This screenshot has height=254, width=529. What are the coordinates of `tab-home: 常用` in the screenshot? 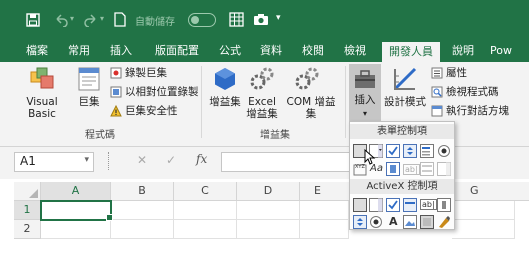 It's located at (79, 51).